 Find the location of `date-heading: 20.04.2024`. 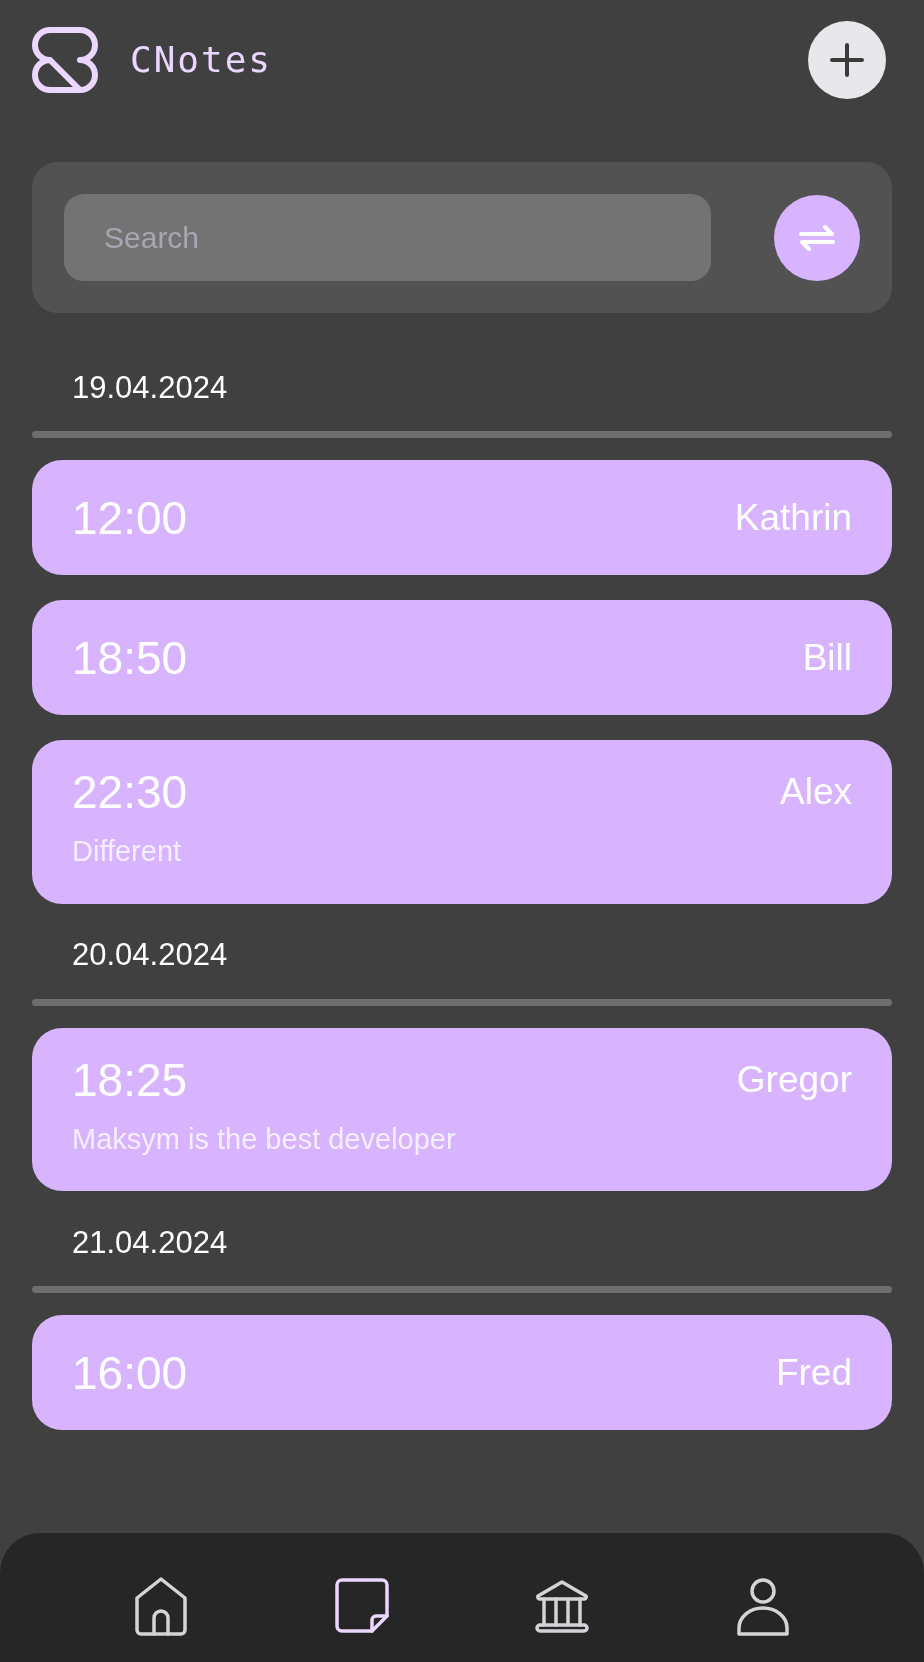

date-heading: 20.04.2024 is located at coordinates (150, 955).